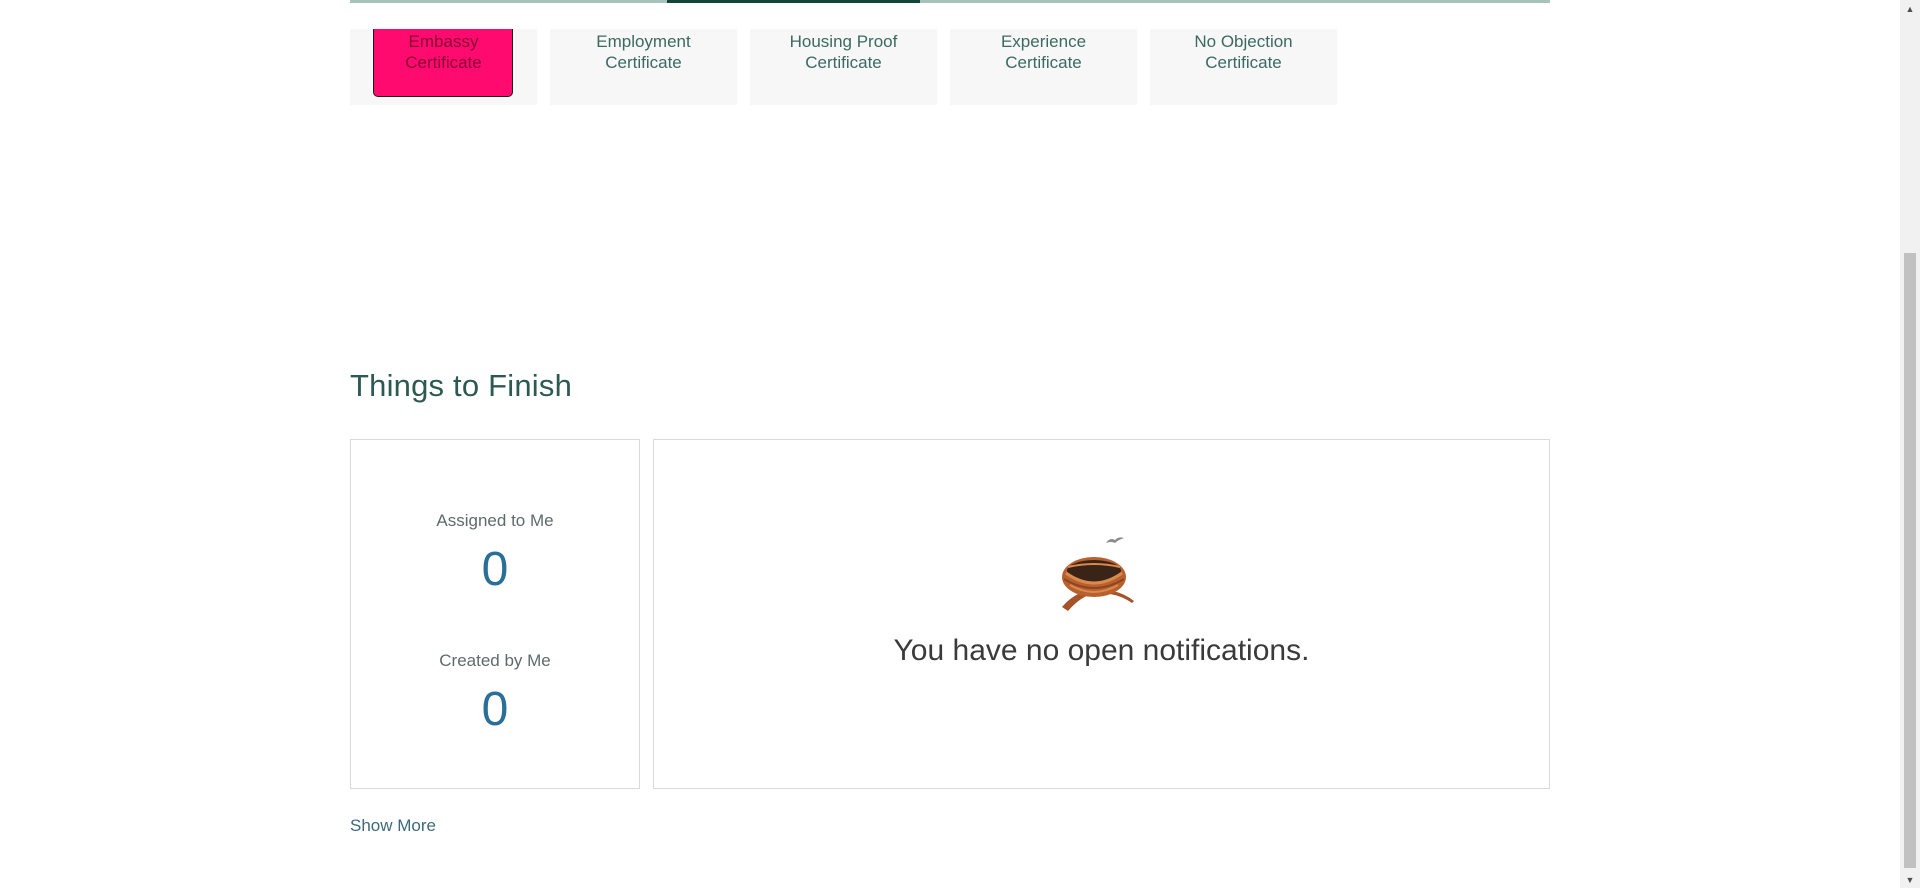 The width and height of the screenshot is (1920, 888). What do you see at coordinates (1910, 8) in the screenshot?
I see `scroll-up-arrow-icon: ▲` at bounding box center [1910, 8].